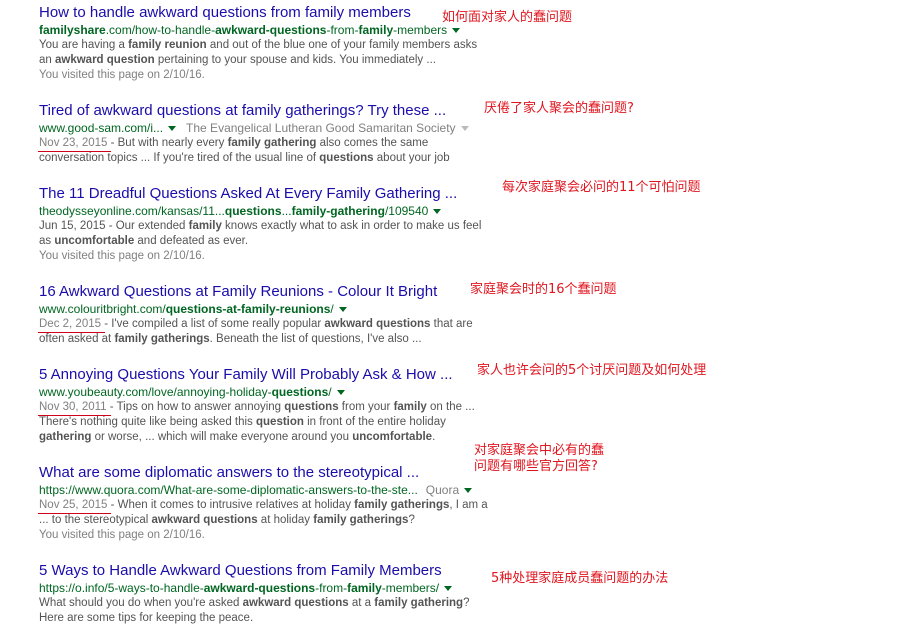 The width and height of the screenshot is (900, 626). What do you see at coordinates (75, 506) in the screenshot?
I see `result-date: Nov 25, 2015` at bounding box center [75, 506].